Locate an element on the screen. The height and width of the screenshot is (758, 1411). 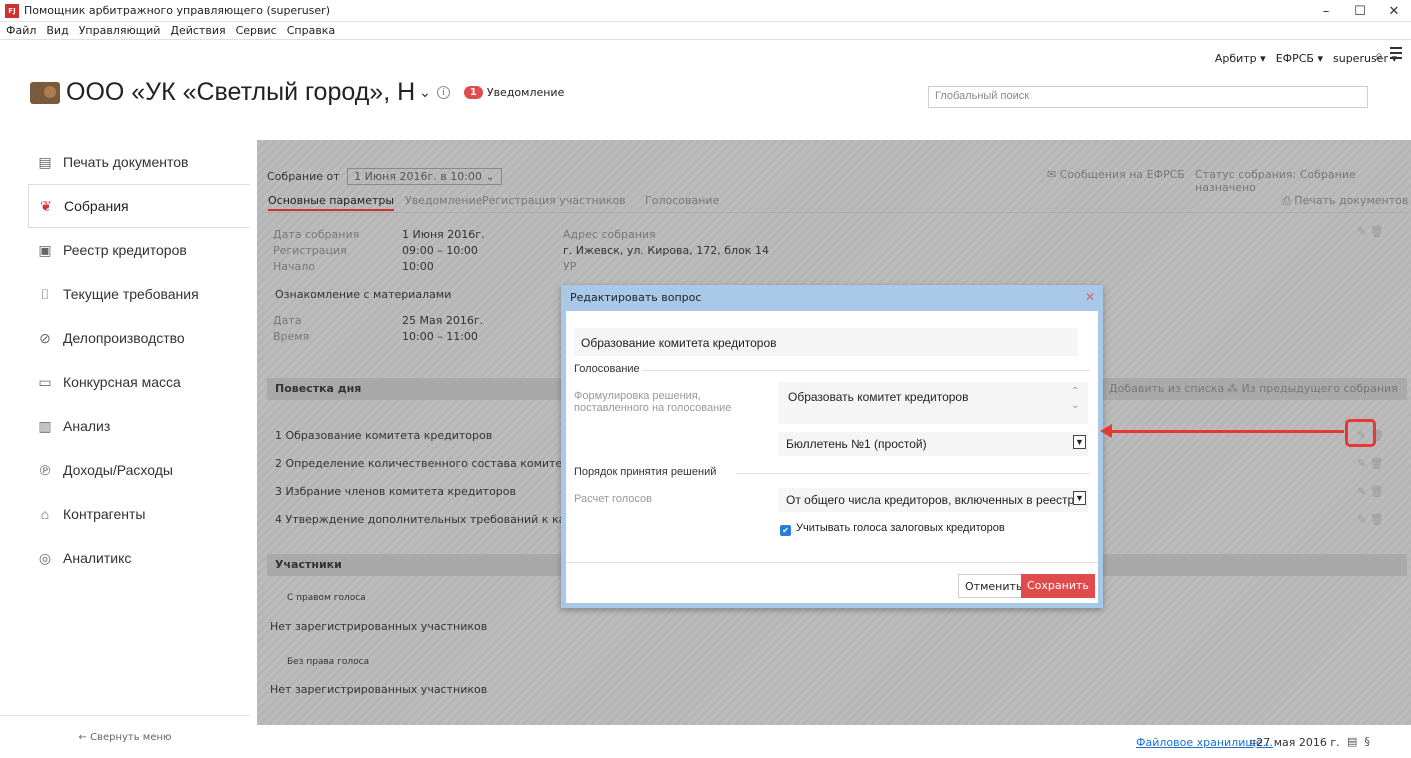
without-vote-label: Без права голоса is located at coordinates (328, 662).